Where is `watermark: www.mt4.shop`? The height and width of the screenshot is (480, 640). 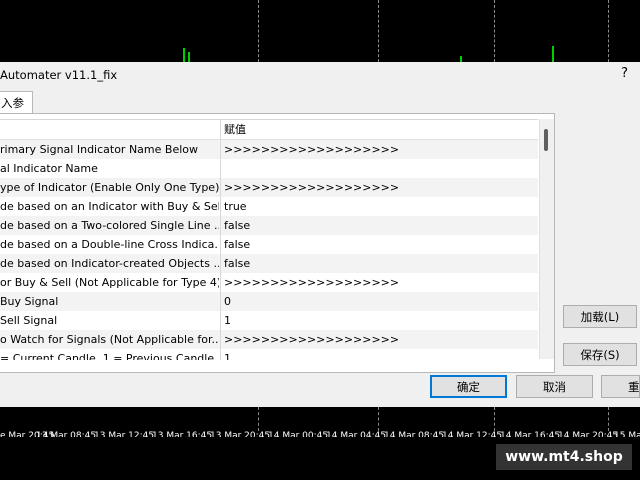 watermark: www.mt4.shop is located at coordinates (564, 457).